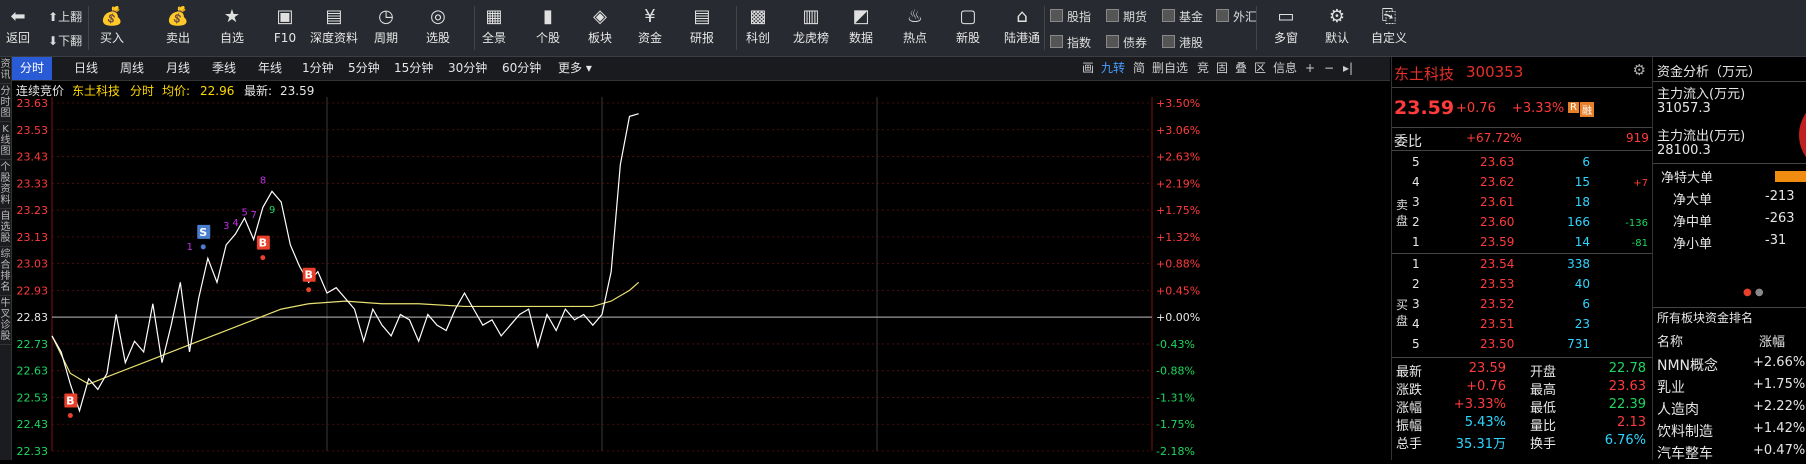 The image size is (1806, 464). I want to click on layers-button: ◈ 板块, so click(600, 28).